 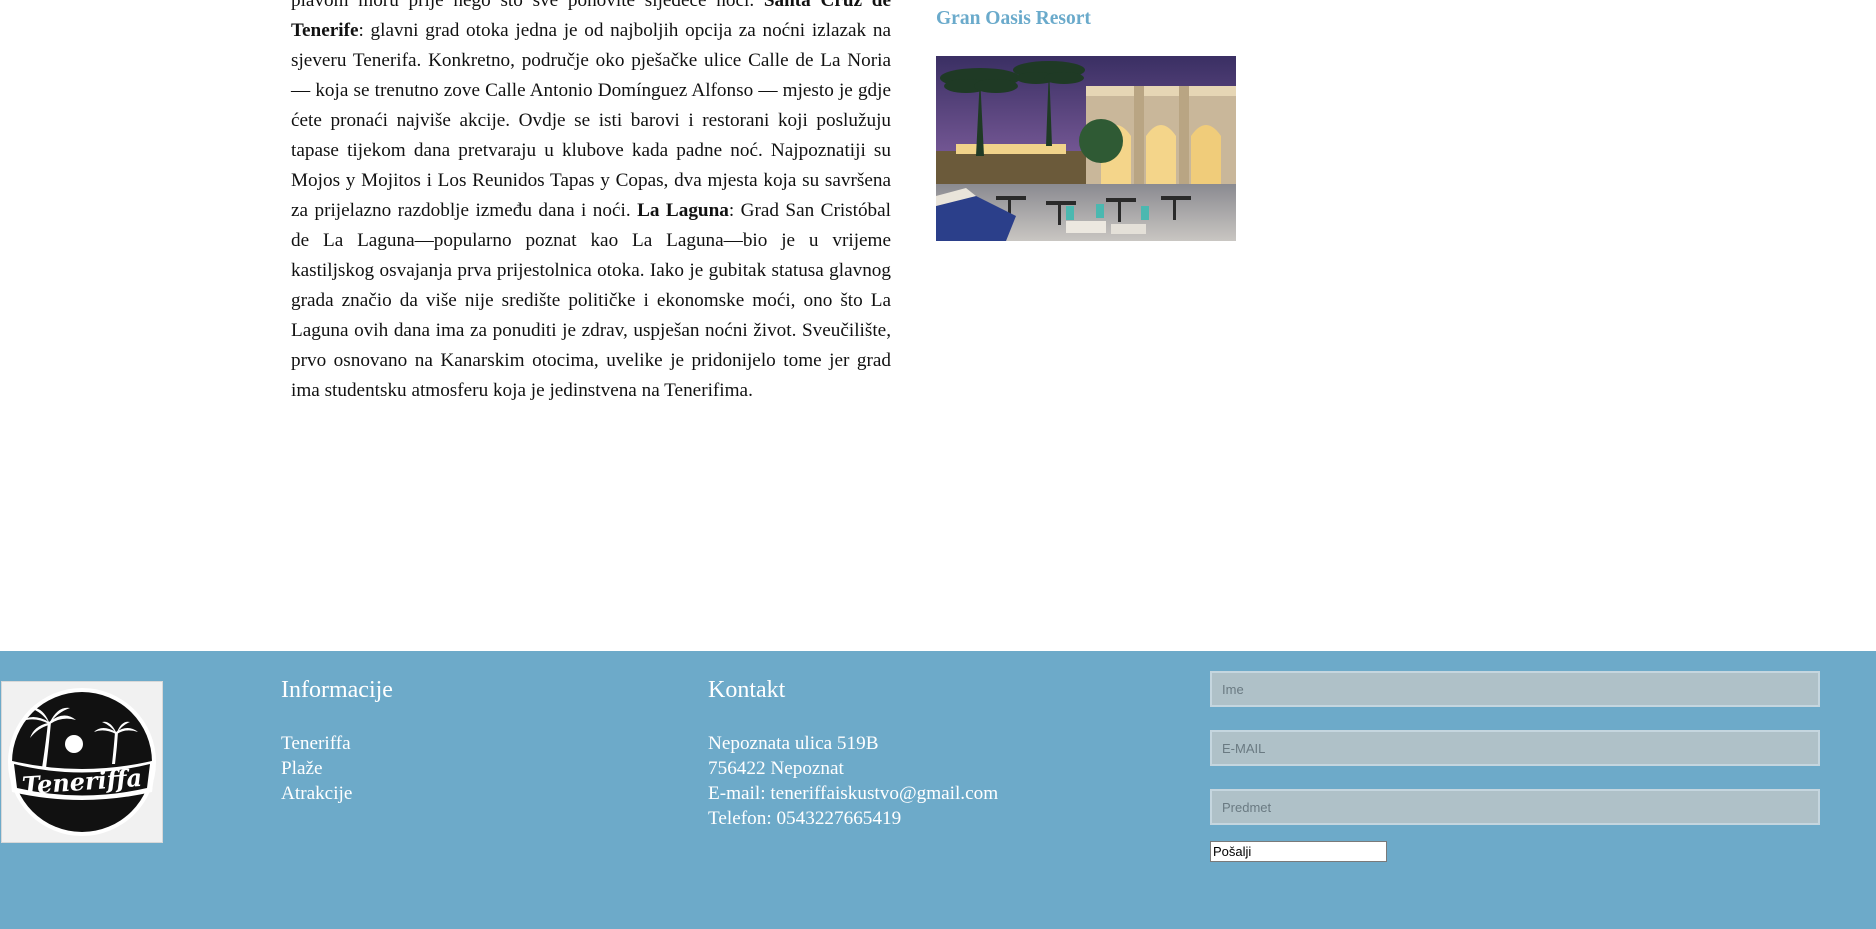 I want to click on info-heading: Informacije, so click(x=337, y=690).